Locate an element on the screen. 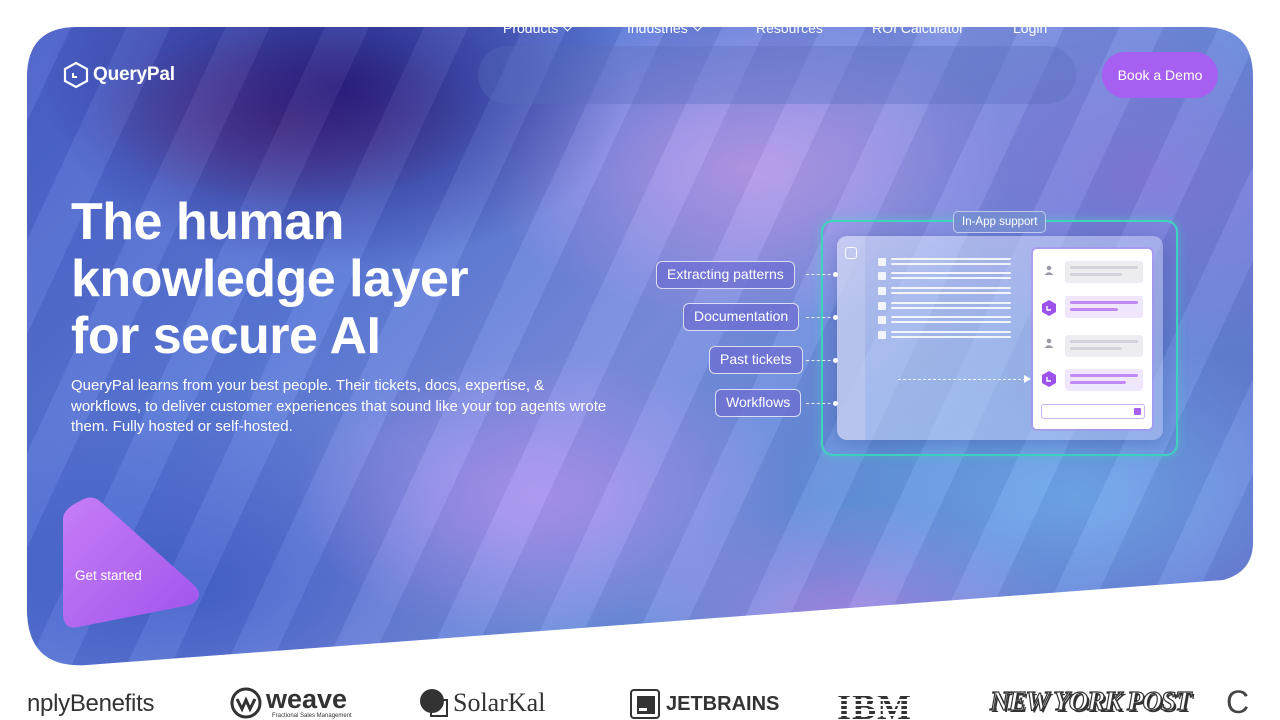 The height and width of the screenshot is (720, 1280). logo-ibm-text: IBM is located at coordinates (874, 703).